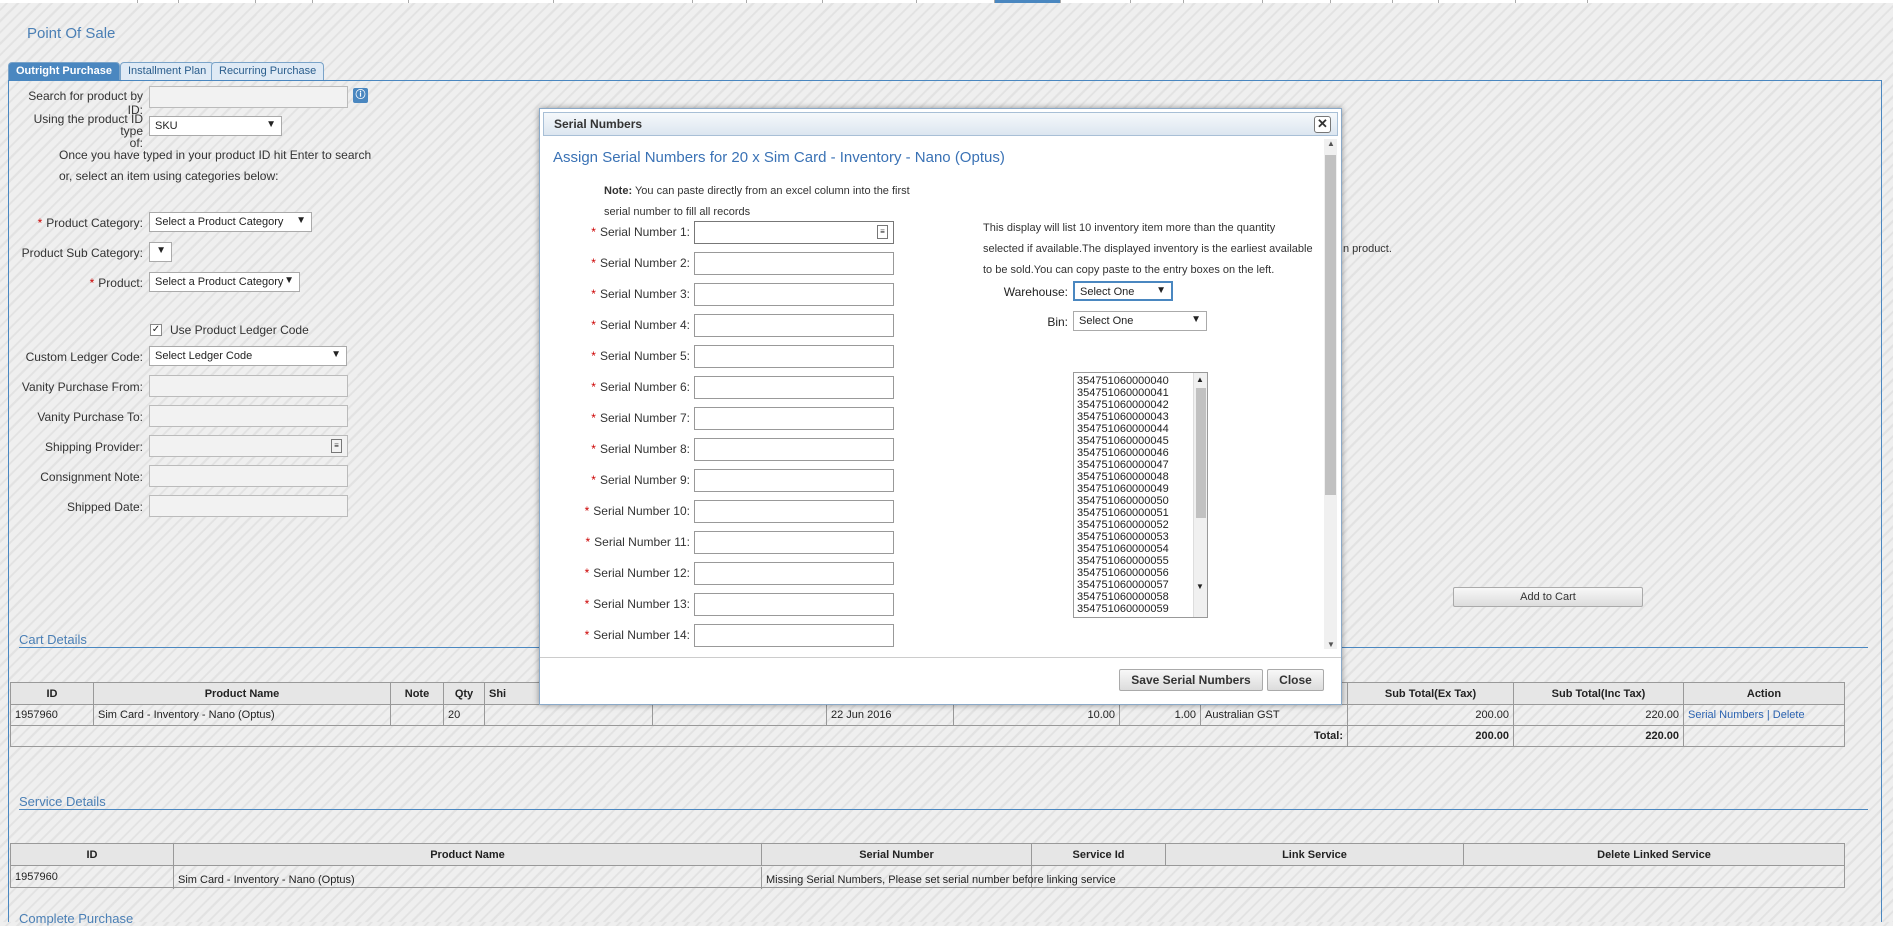  I want to click on serial-number-label: * Serial Number 7:, so click(620, 418).